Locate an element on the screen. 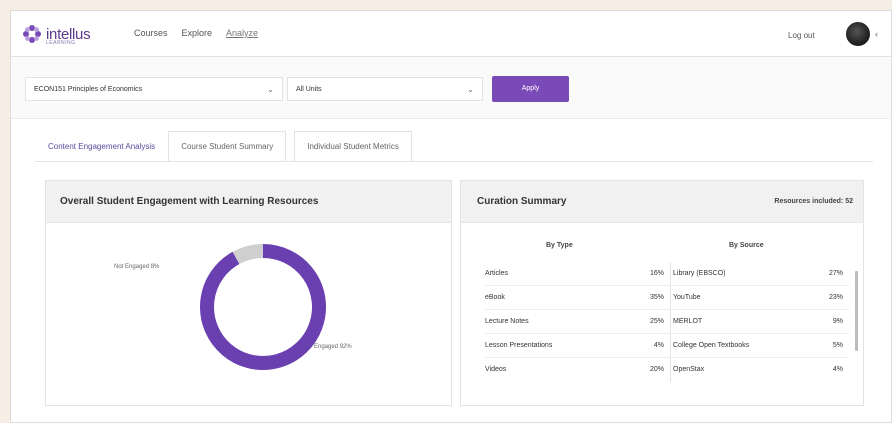  course-select-value: ECON151 Principles of Economics is located at coordinates (88, 89).